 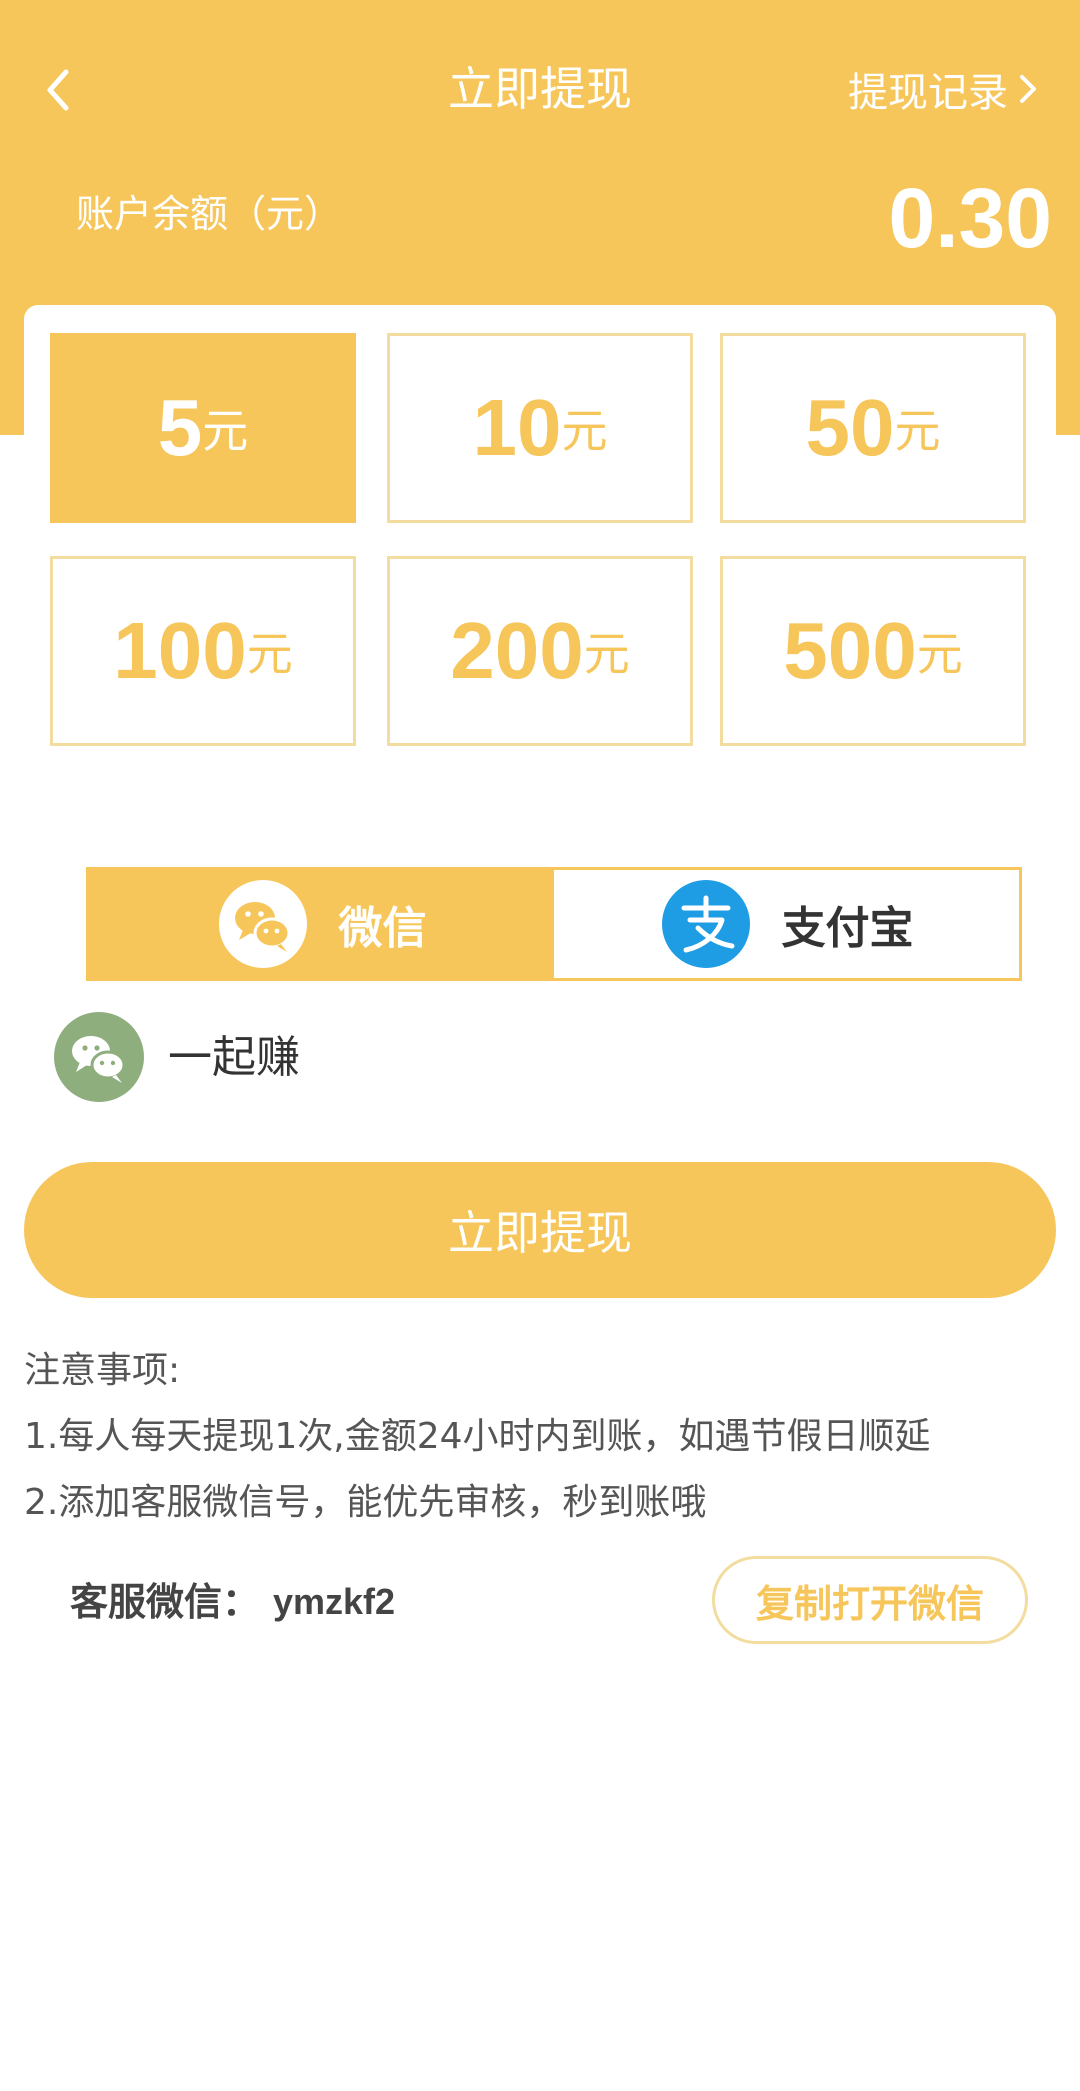 I want to click on withdraw-now-button: 立即提现, so click(x=540, y=1230).